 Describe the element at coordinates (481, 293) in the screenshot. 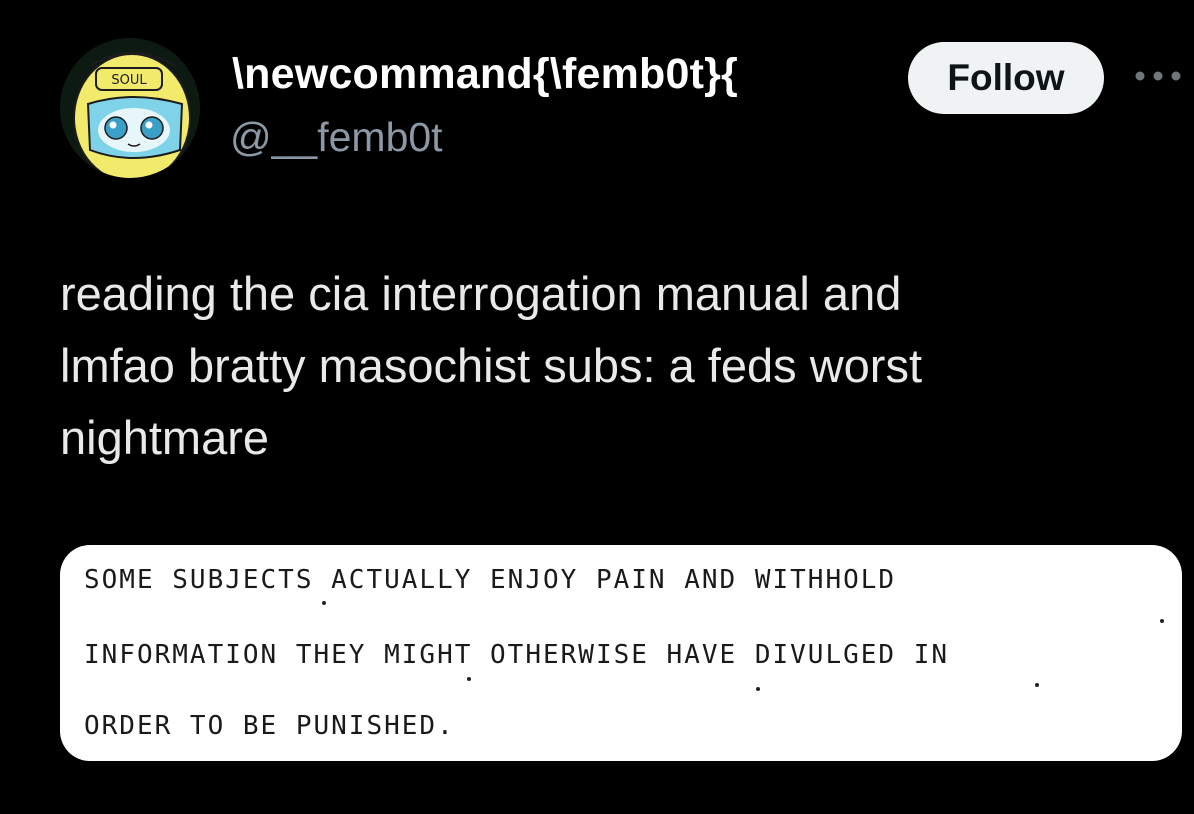

I see `tweet-text-line: reading the cia interrogation manual and` at that location.